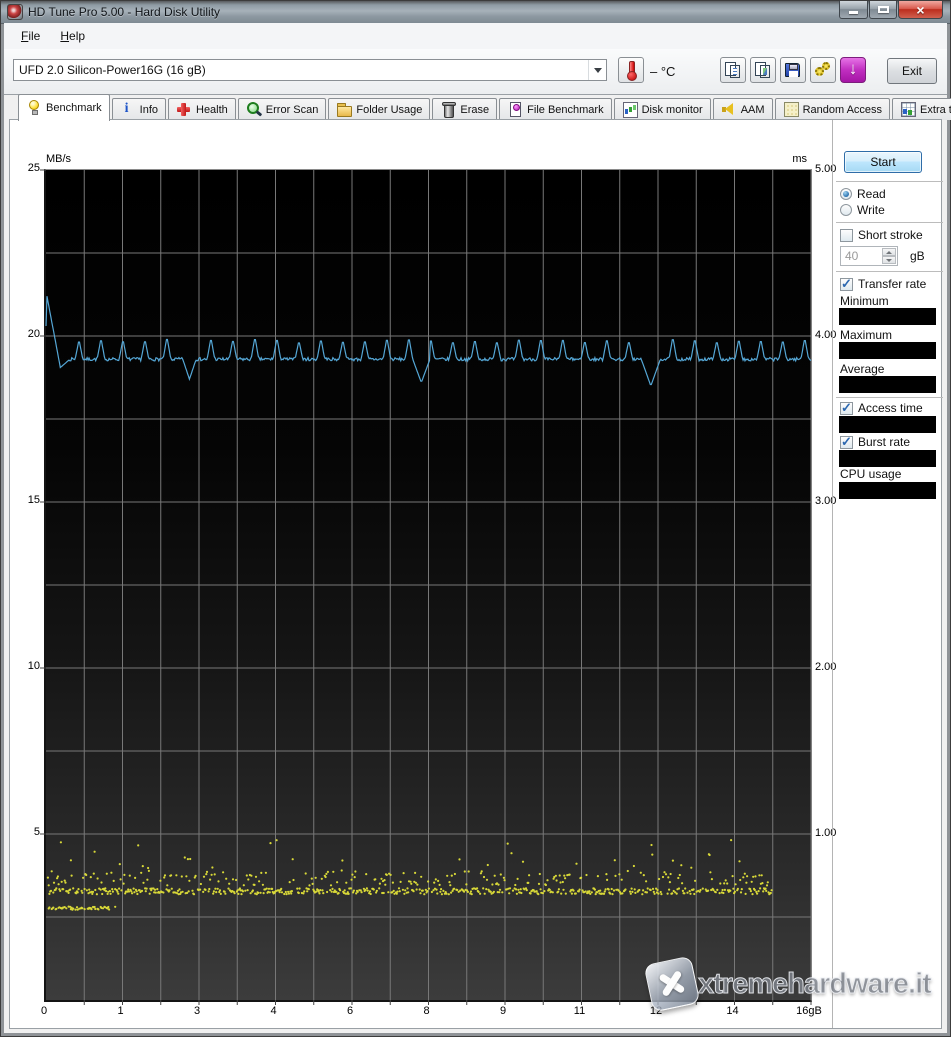 The width and height of the screenshot is (951, 1037). Describe the element at coordinates (33, 666) in the screenshot. I see `left-axis-tick: 10` at that location.